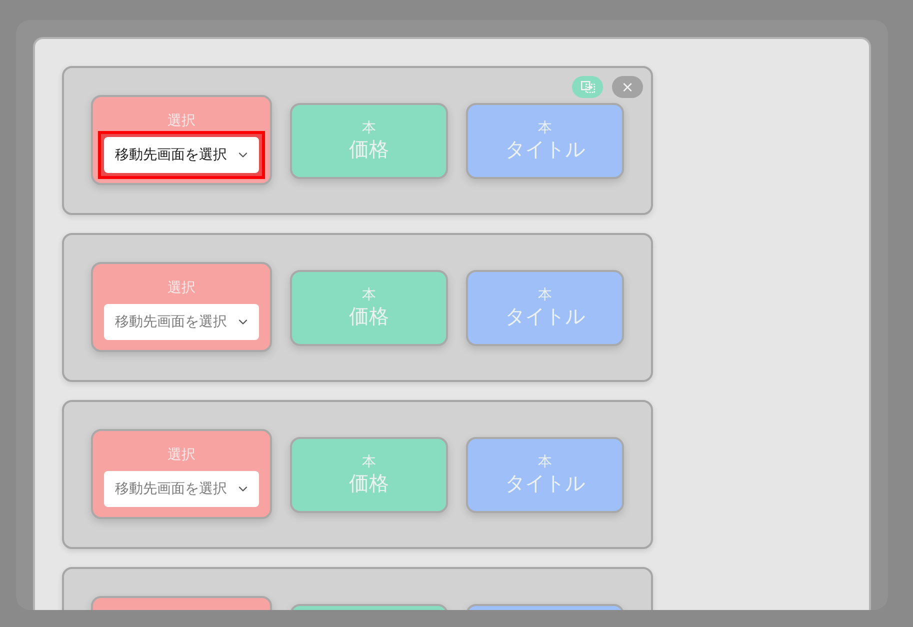  What do you see at coordinates (627, 87) in the screenshot?
I see `close-button: ×` at bounding box center [627, 87].